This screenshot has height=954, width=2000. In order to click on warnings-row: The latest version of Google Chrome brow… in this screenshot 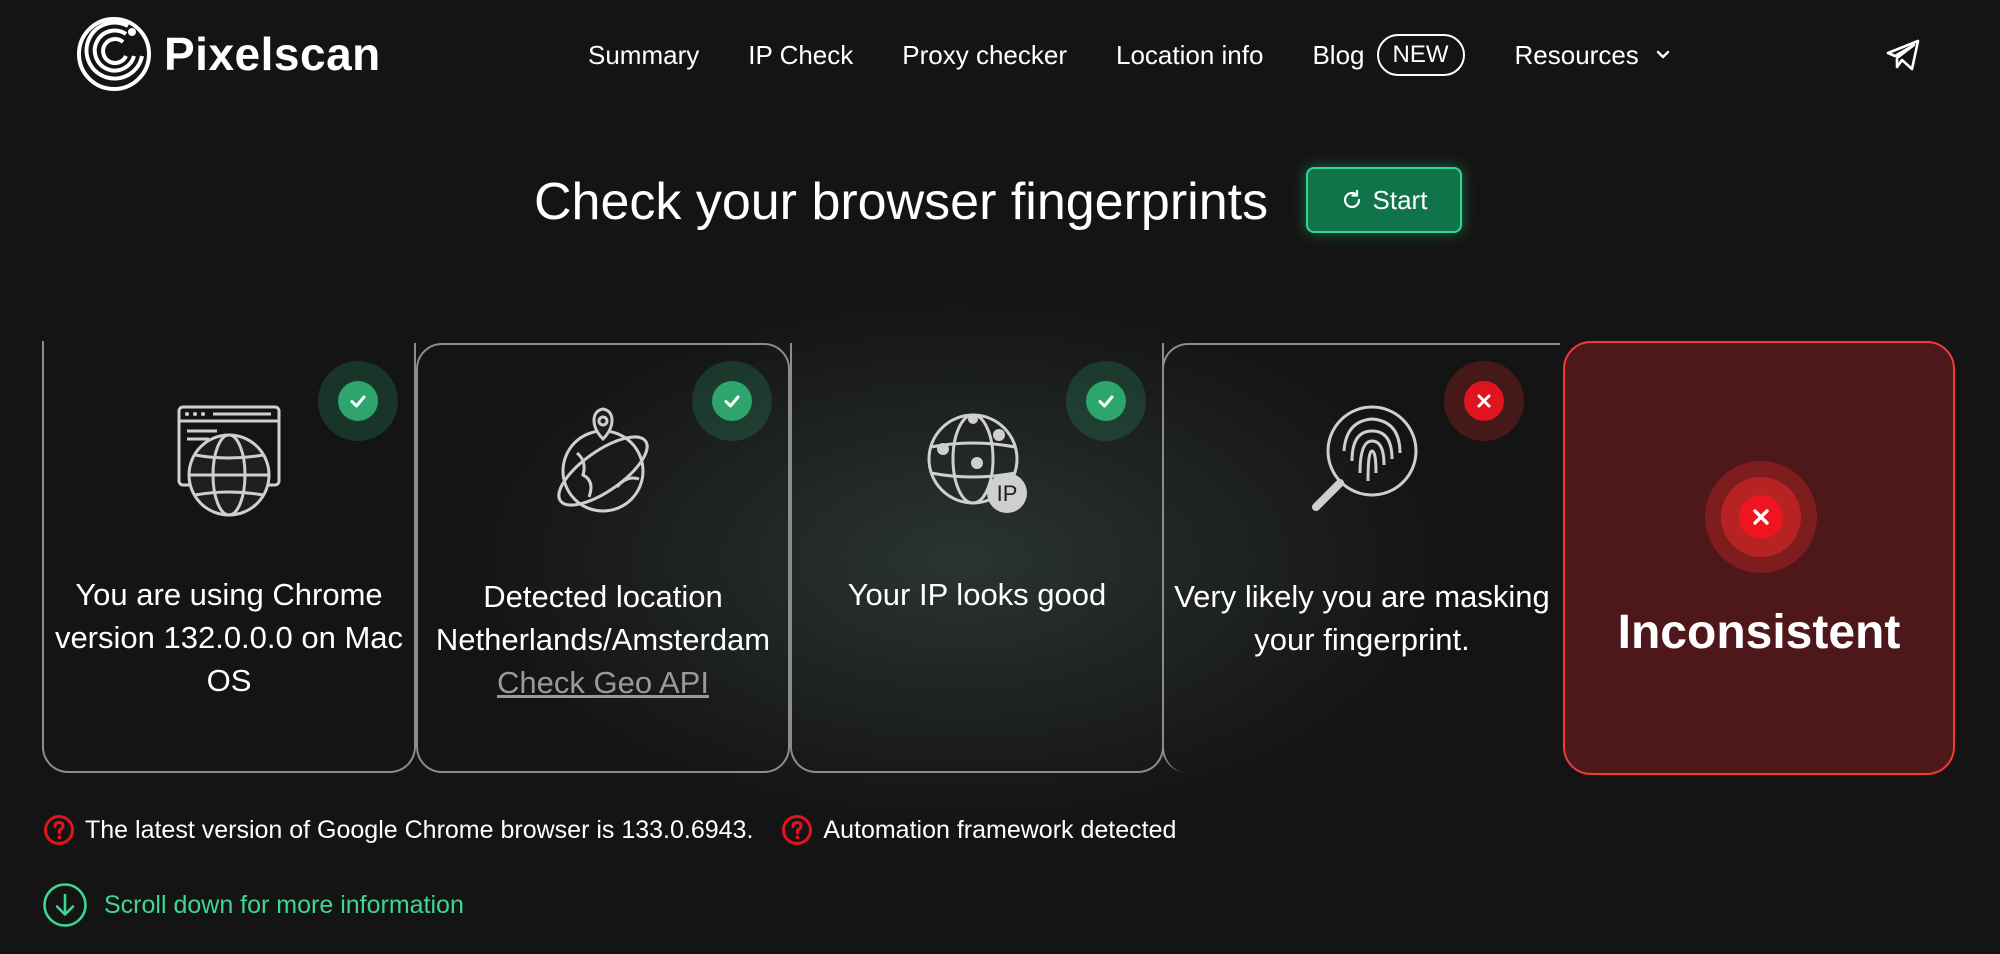, I will do `click(623, 830)`.